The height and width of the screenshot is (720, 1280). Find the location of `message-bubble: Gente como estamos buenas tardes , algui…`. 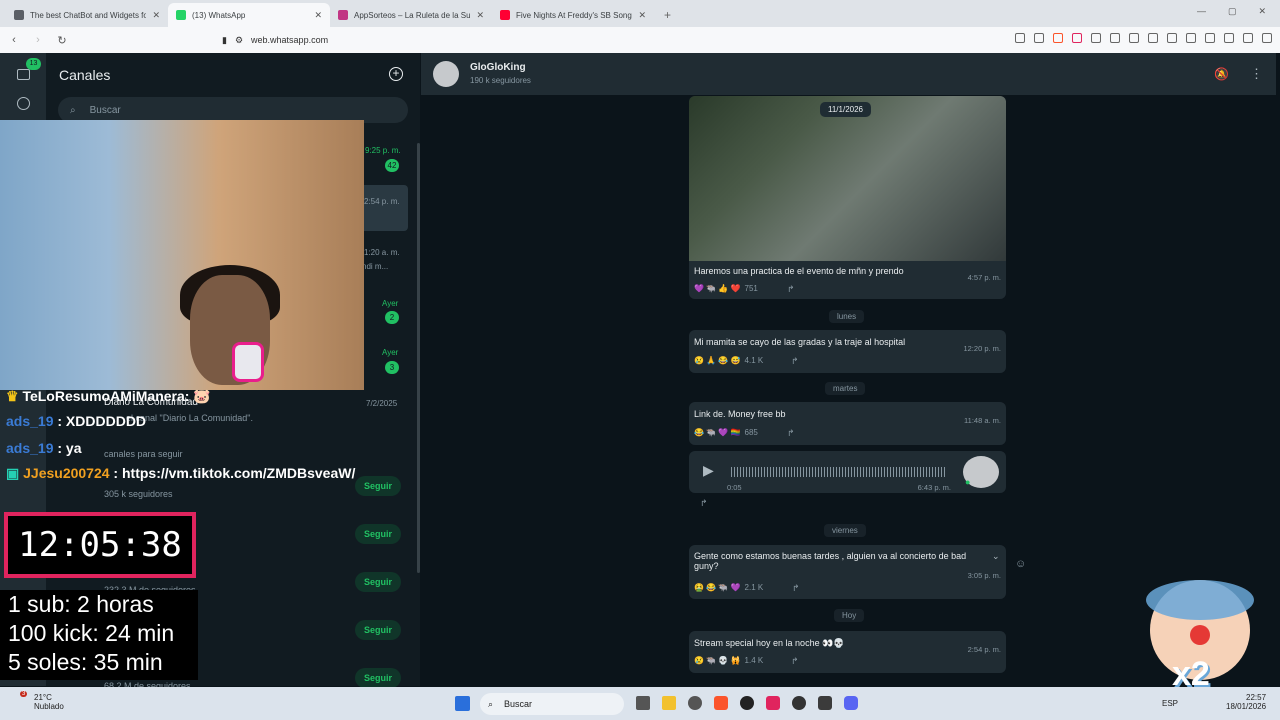

message-bubble: Gente como estamos buenas tardes , algui… is located at coordinates (847, 572).